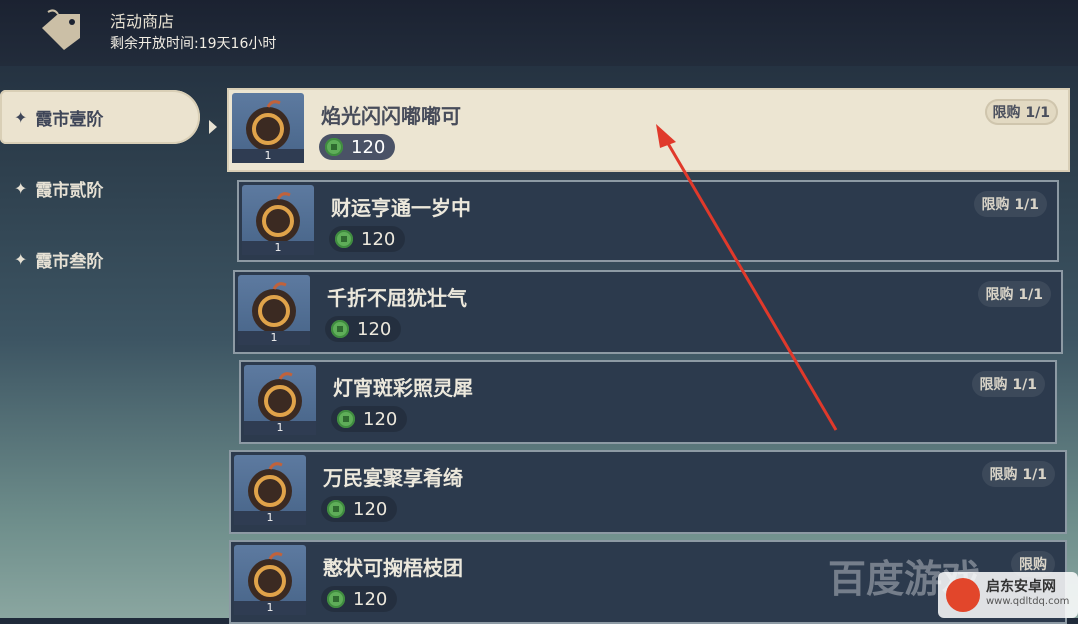 The image size is (1078, 624). What do you see at coordinates (648, 130) in the screenshot?
I see `shop-item-row: 1 焰光闪闪嘟嘟可 120 限购 1/1` at bounding box center [648, 130].